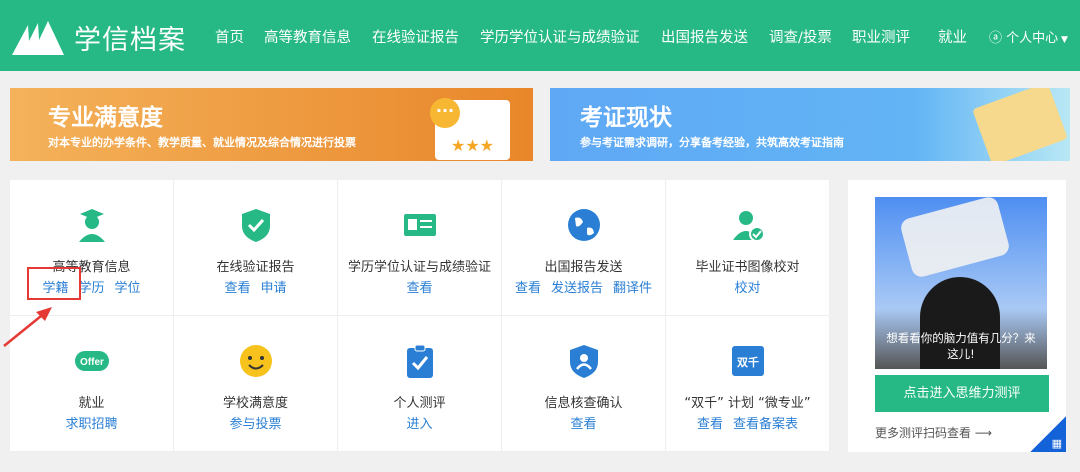 The height and width of the screenshot is (472, 1080). I want to click on svg-text: 双千, so click(748, 362).